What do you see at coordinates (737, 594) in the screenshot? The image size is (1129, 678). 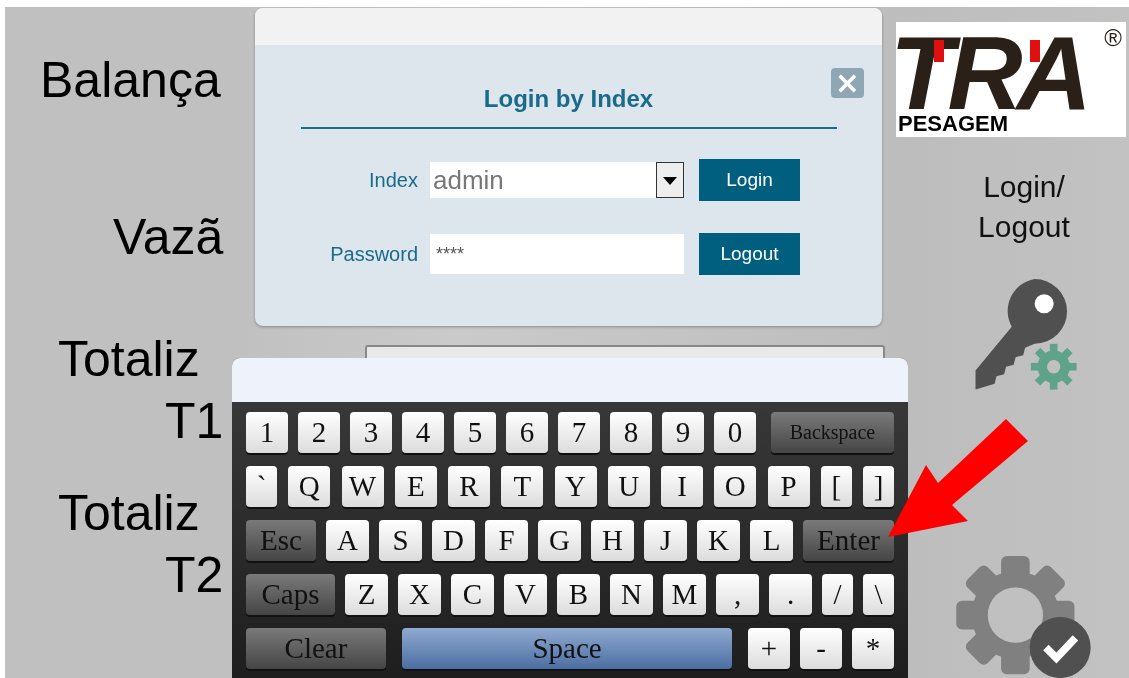 I see `keyboard-key: ,` at bounding box center [737, 594].